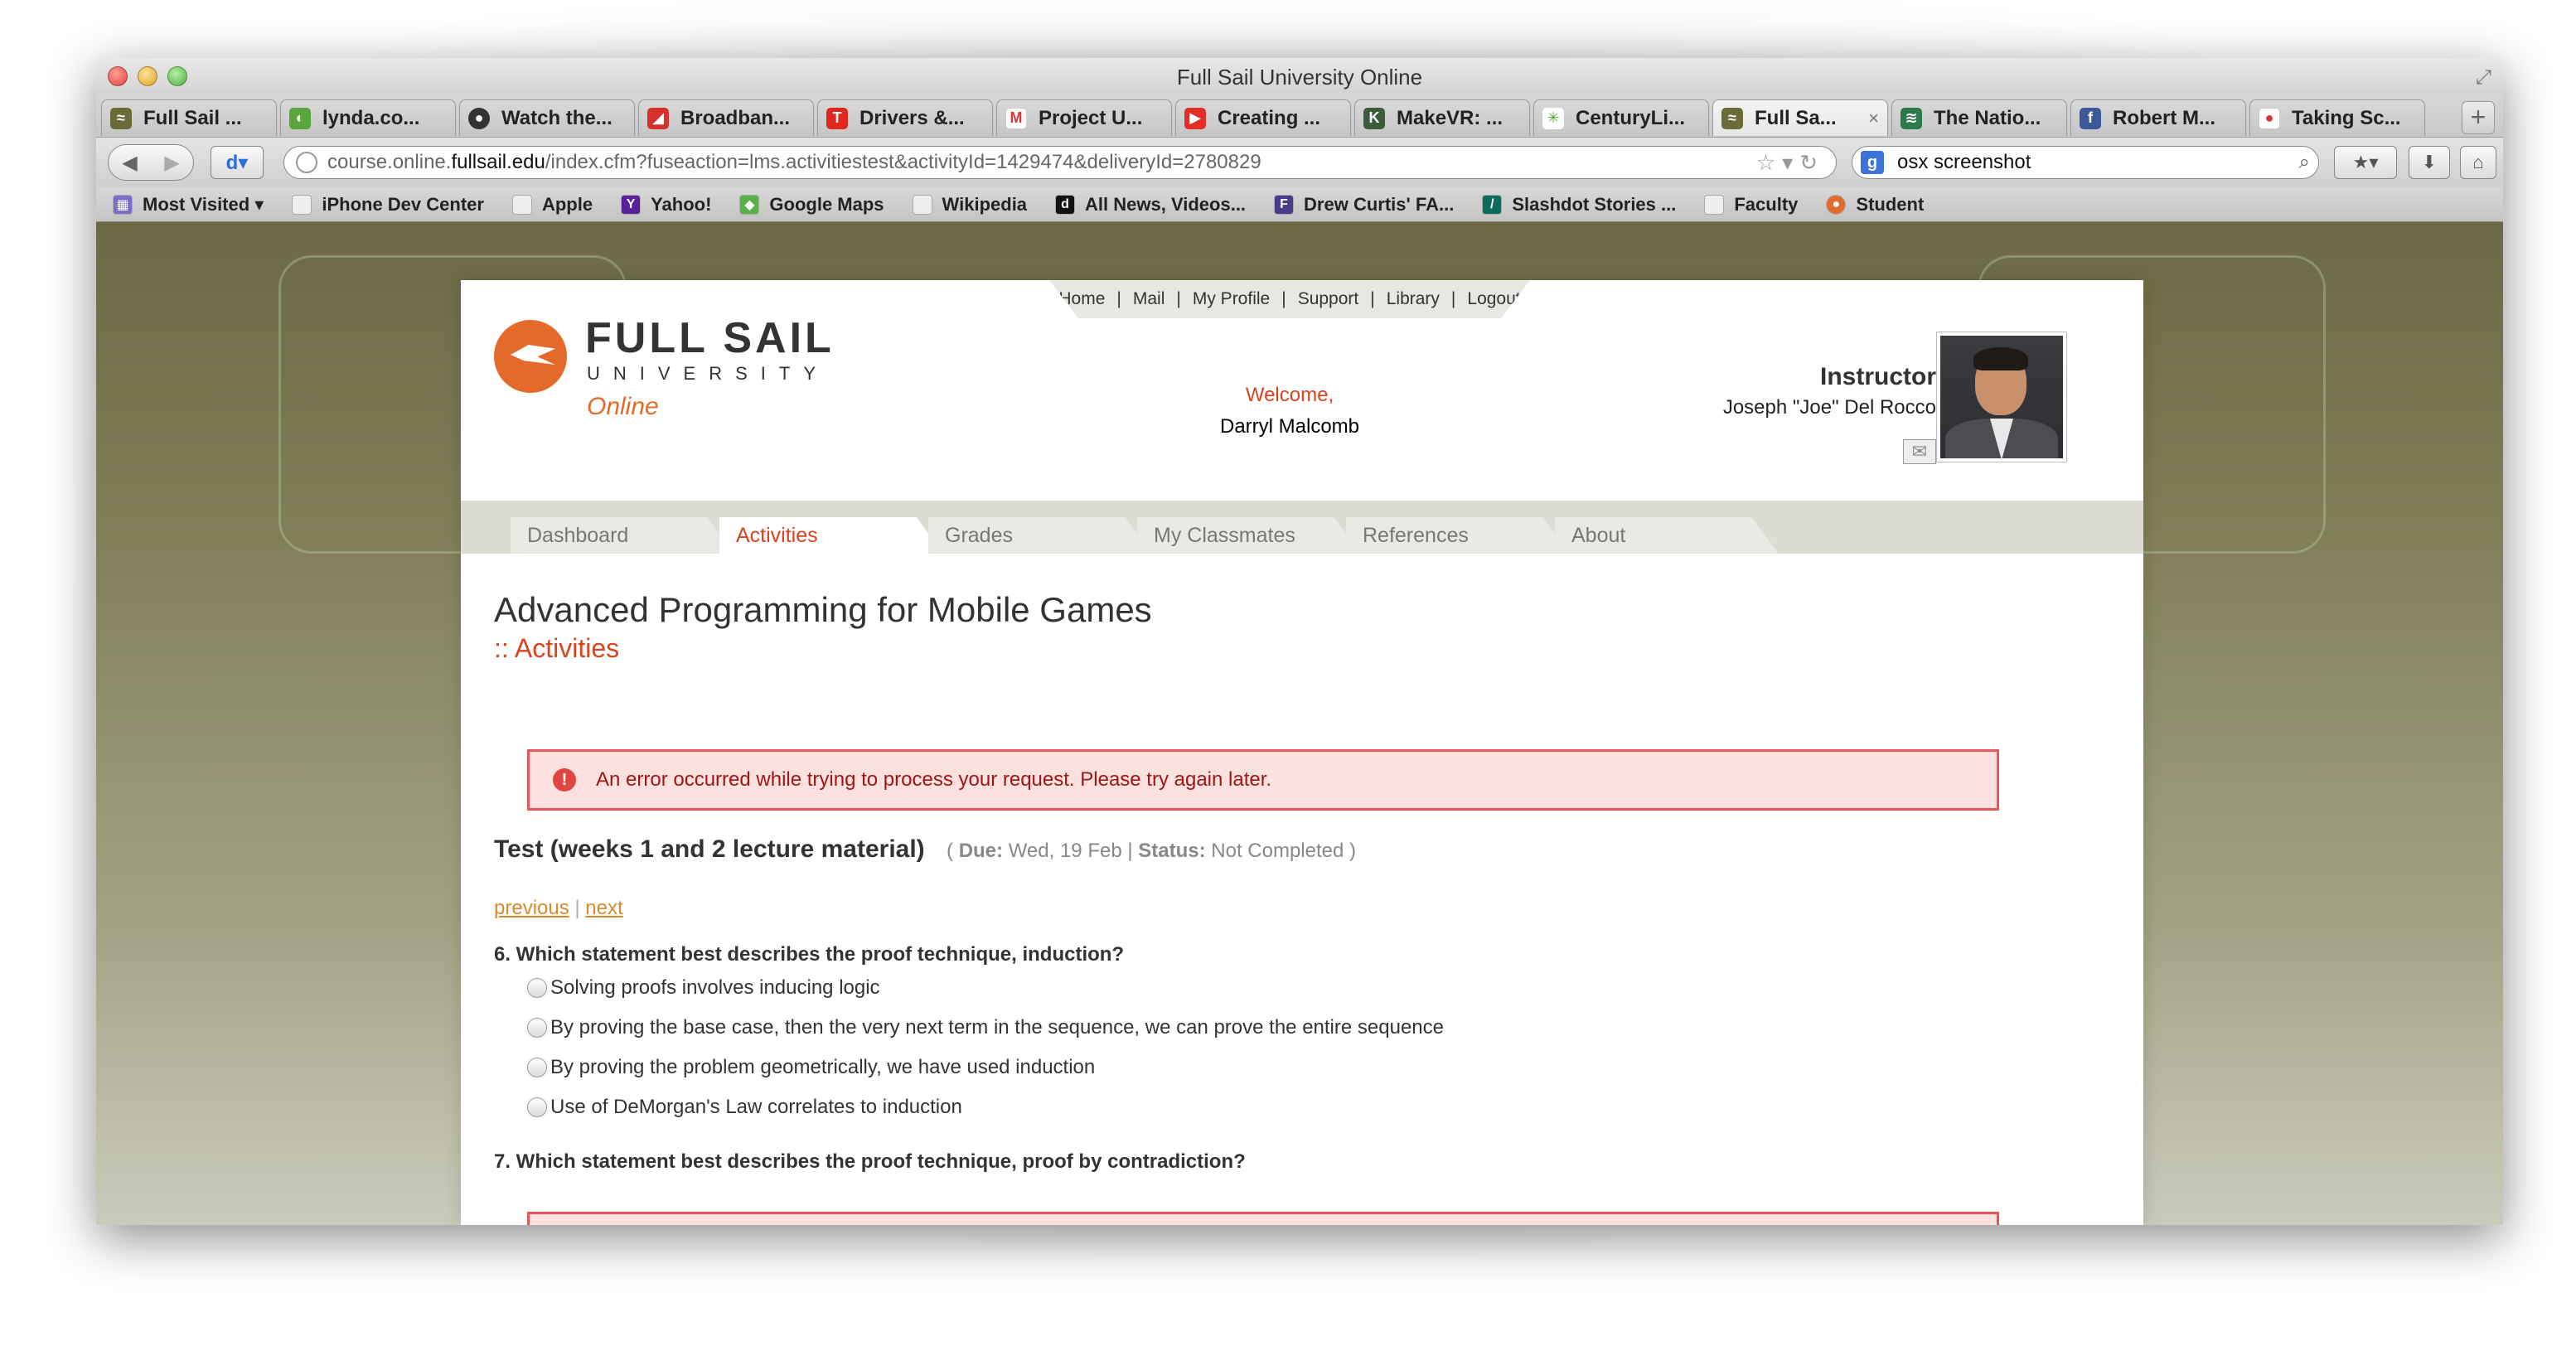  What do you see at coordinates (1800, 117) in the screenshot?
I see `browser-tab-active: ≈ Full Sa... ×` at bounding box center [1800, 117].